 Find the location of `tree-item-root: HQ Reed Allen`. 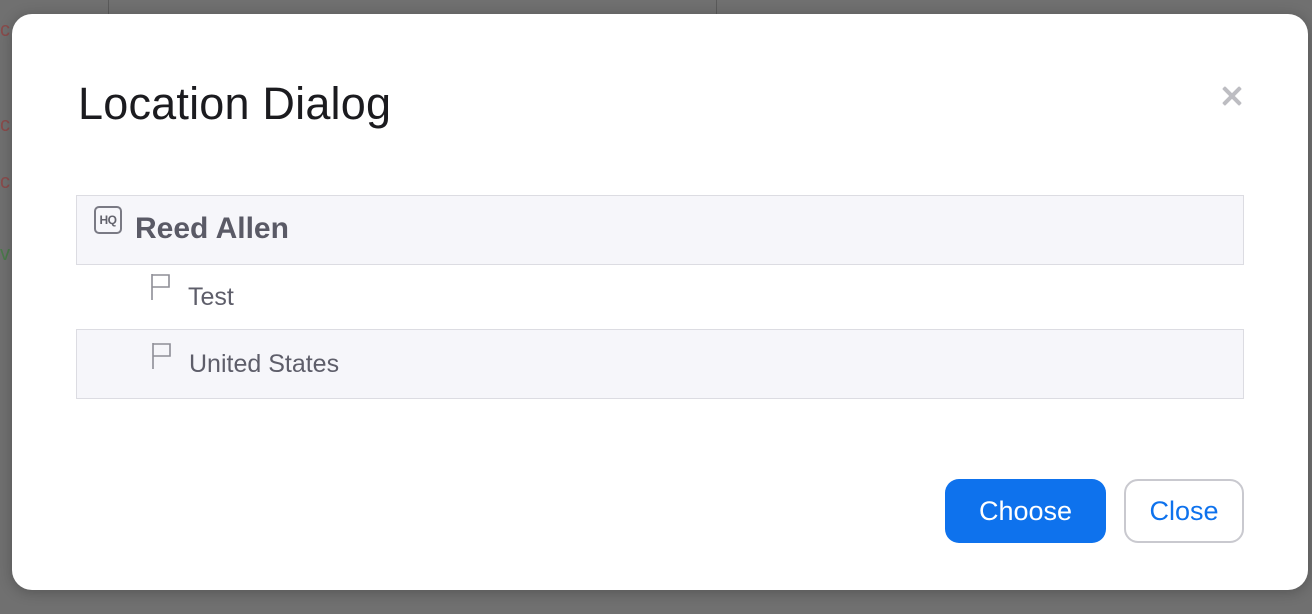

tree-item-root: HQ Reed Allen is located at coordinates (660, 230).